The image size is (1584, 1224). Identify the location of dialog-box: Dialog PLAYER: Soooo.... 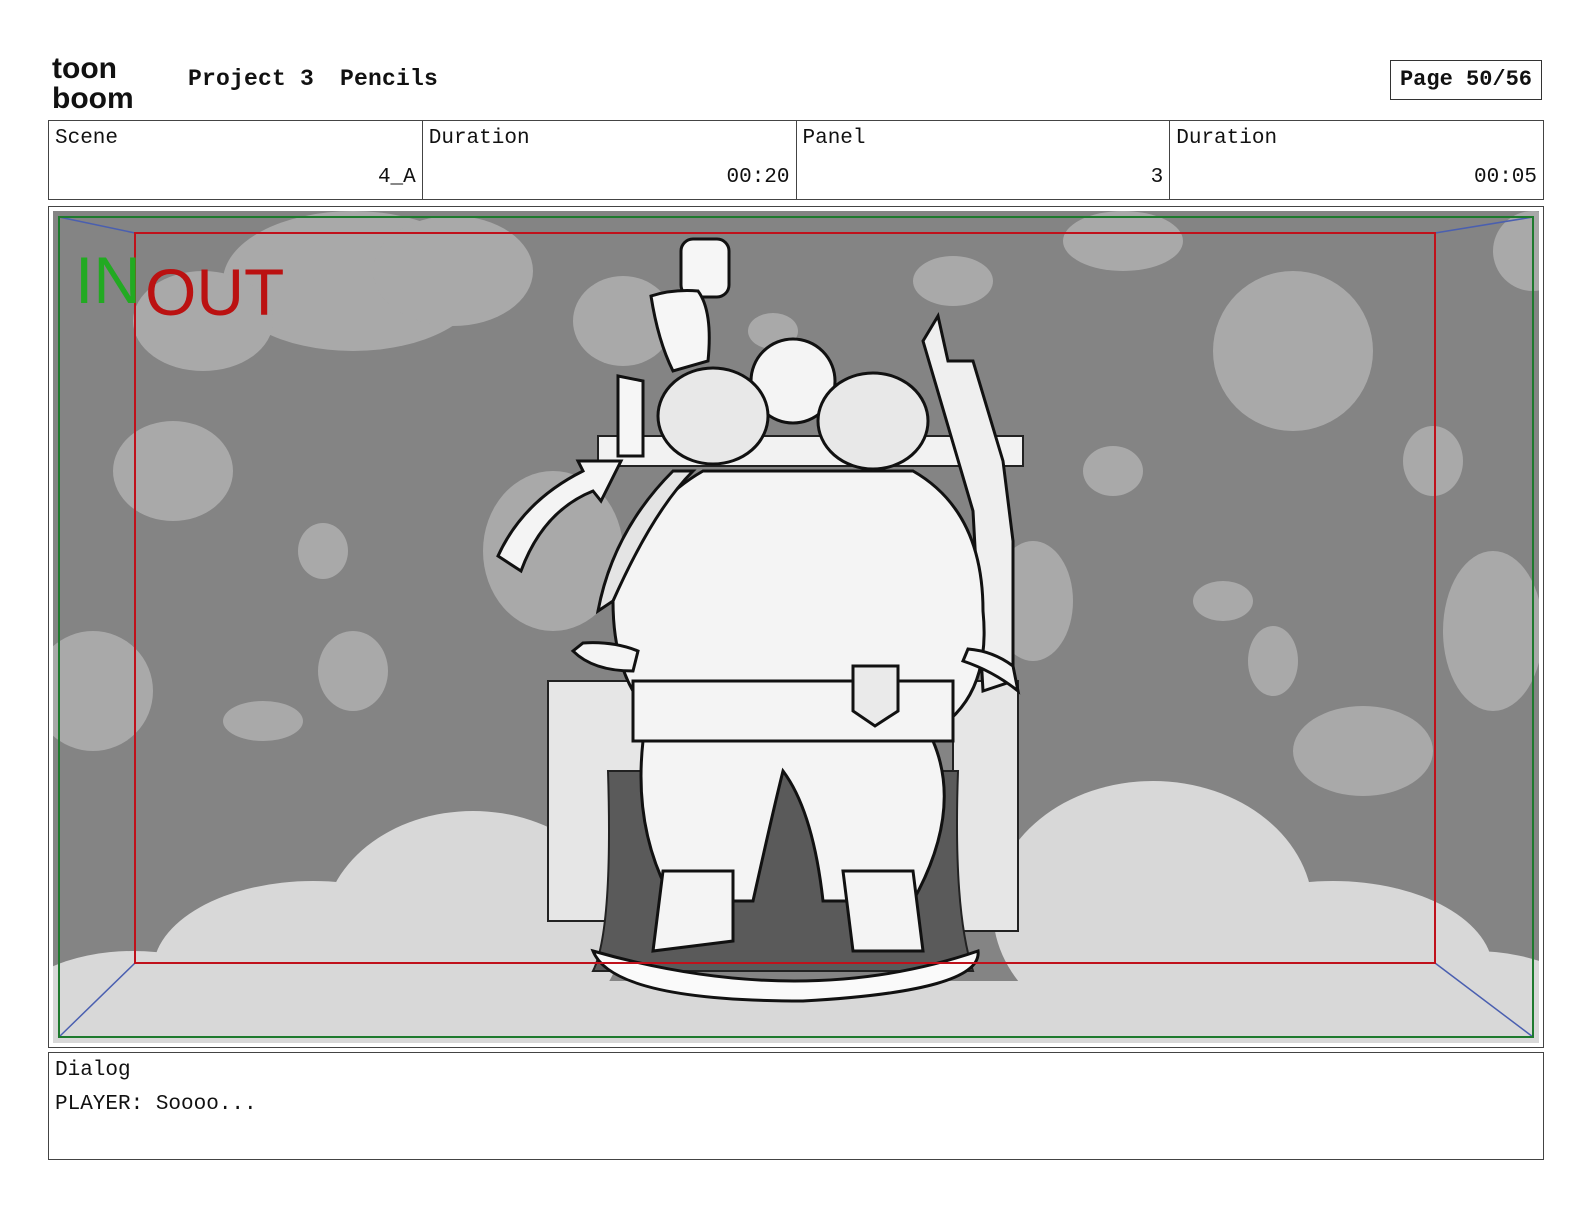
(796, 1106).